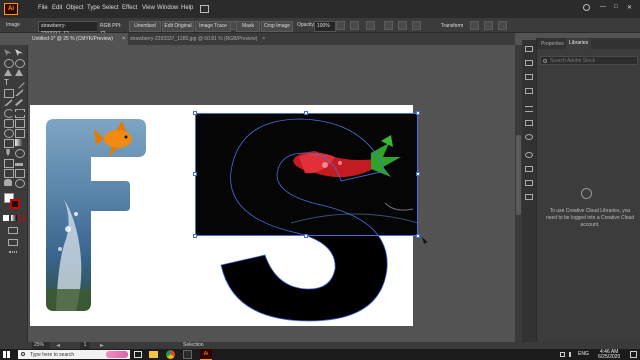  I want to click on shapes-panel-icon, so click(529, 91).